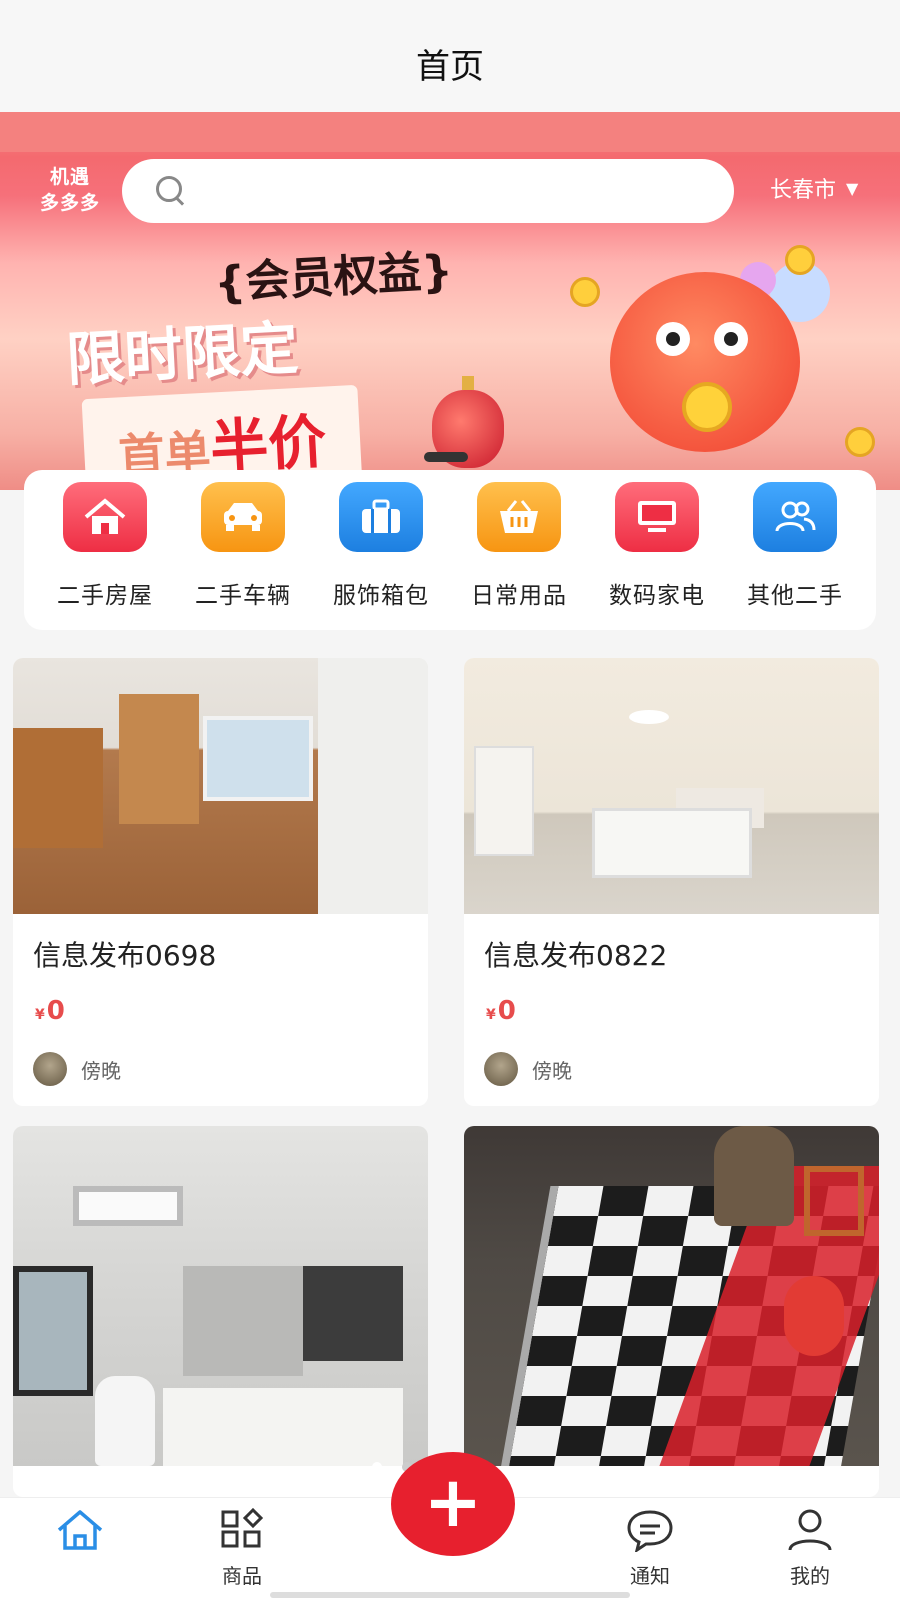 The image size is (900, 1600). Describe the element at coordinates (242, 1576) in the screenshot. I see `tab-label: 商品` at that location.